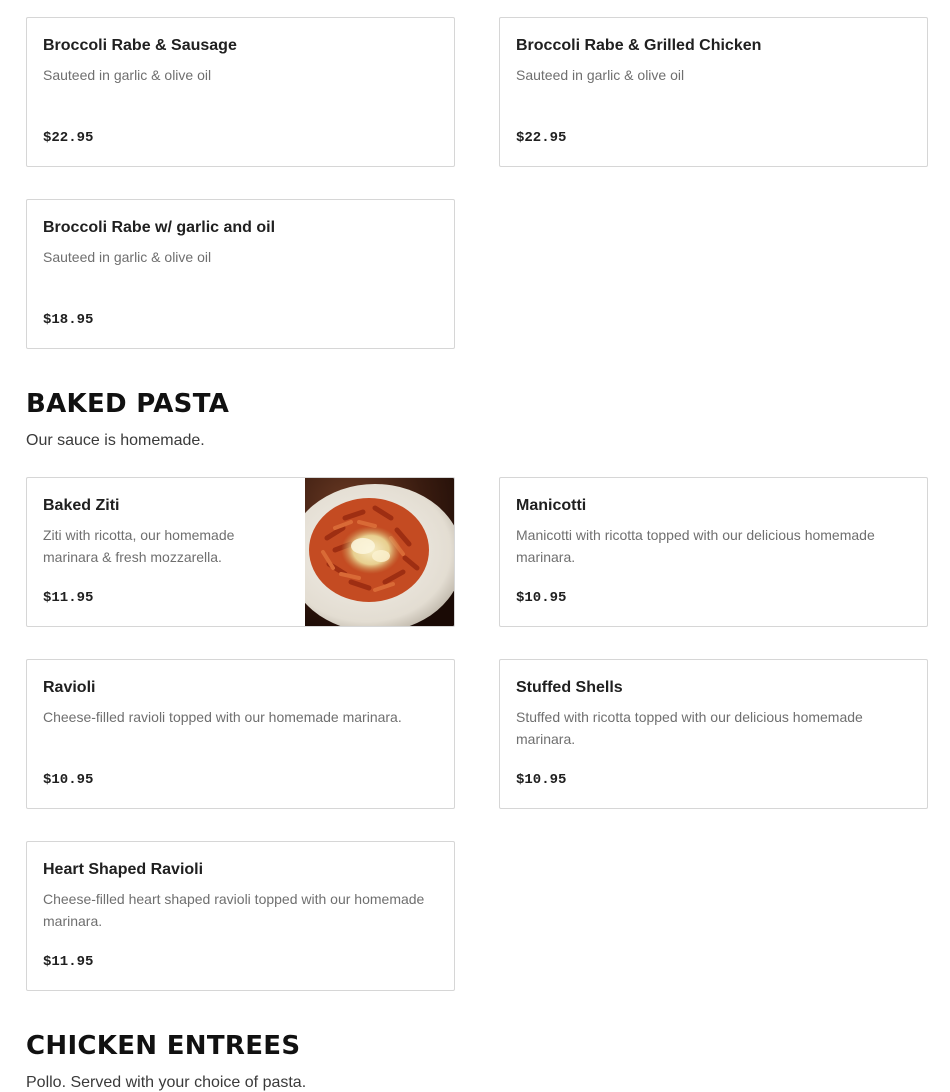 The image size is (950, 1092). Describe the element at coordinates (159, 227) in the screenshot. I see `menu-item-name: Broccoli Rabe w/ garlic and oil` at that location.